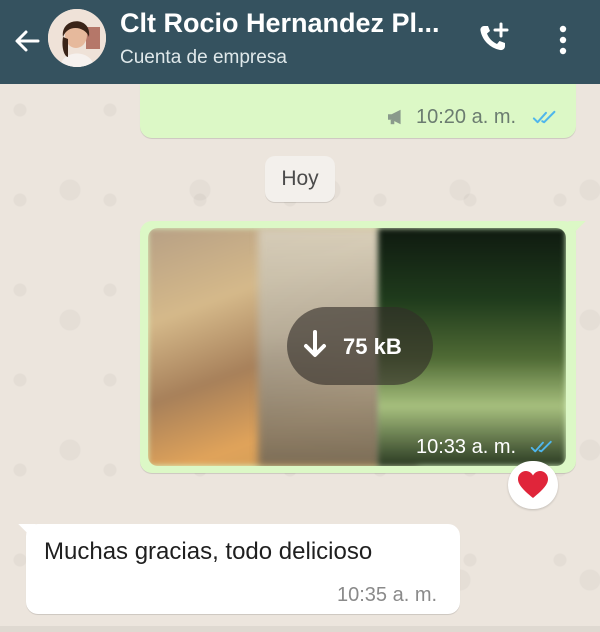  I want to click on message-time: 10:33 a. m., so click(466, 447).